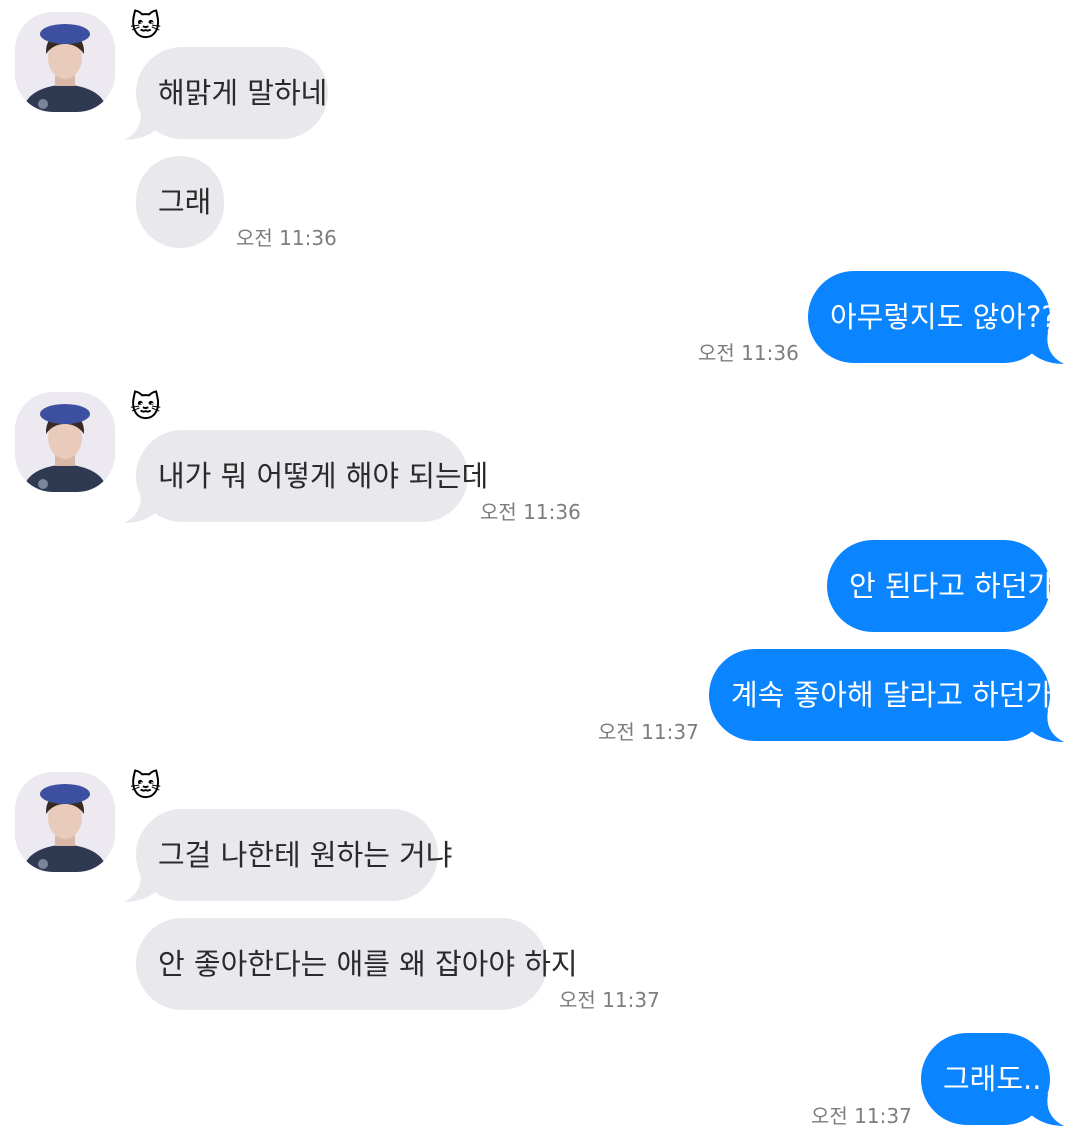 The image size is (1080, 1140). What do you see at coordinates (357, 964) in the screenshot?
I see `message-bubble: 안 좋아한다는 애를 왜 잡아야 하지` at bounding box center [357, 964].